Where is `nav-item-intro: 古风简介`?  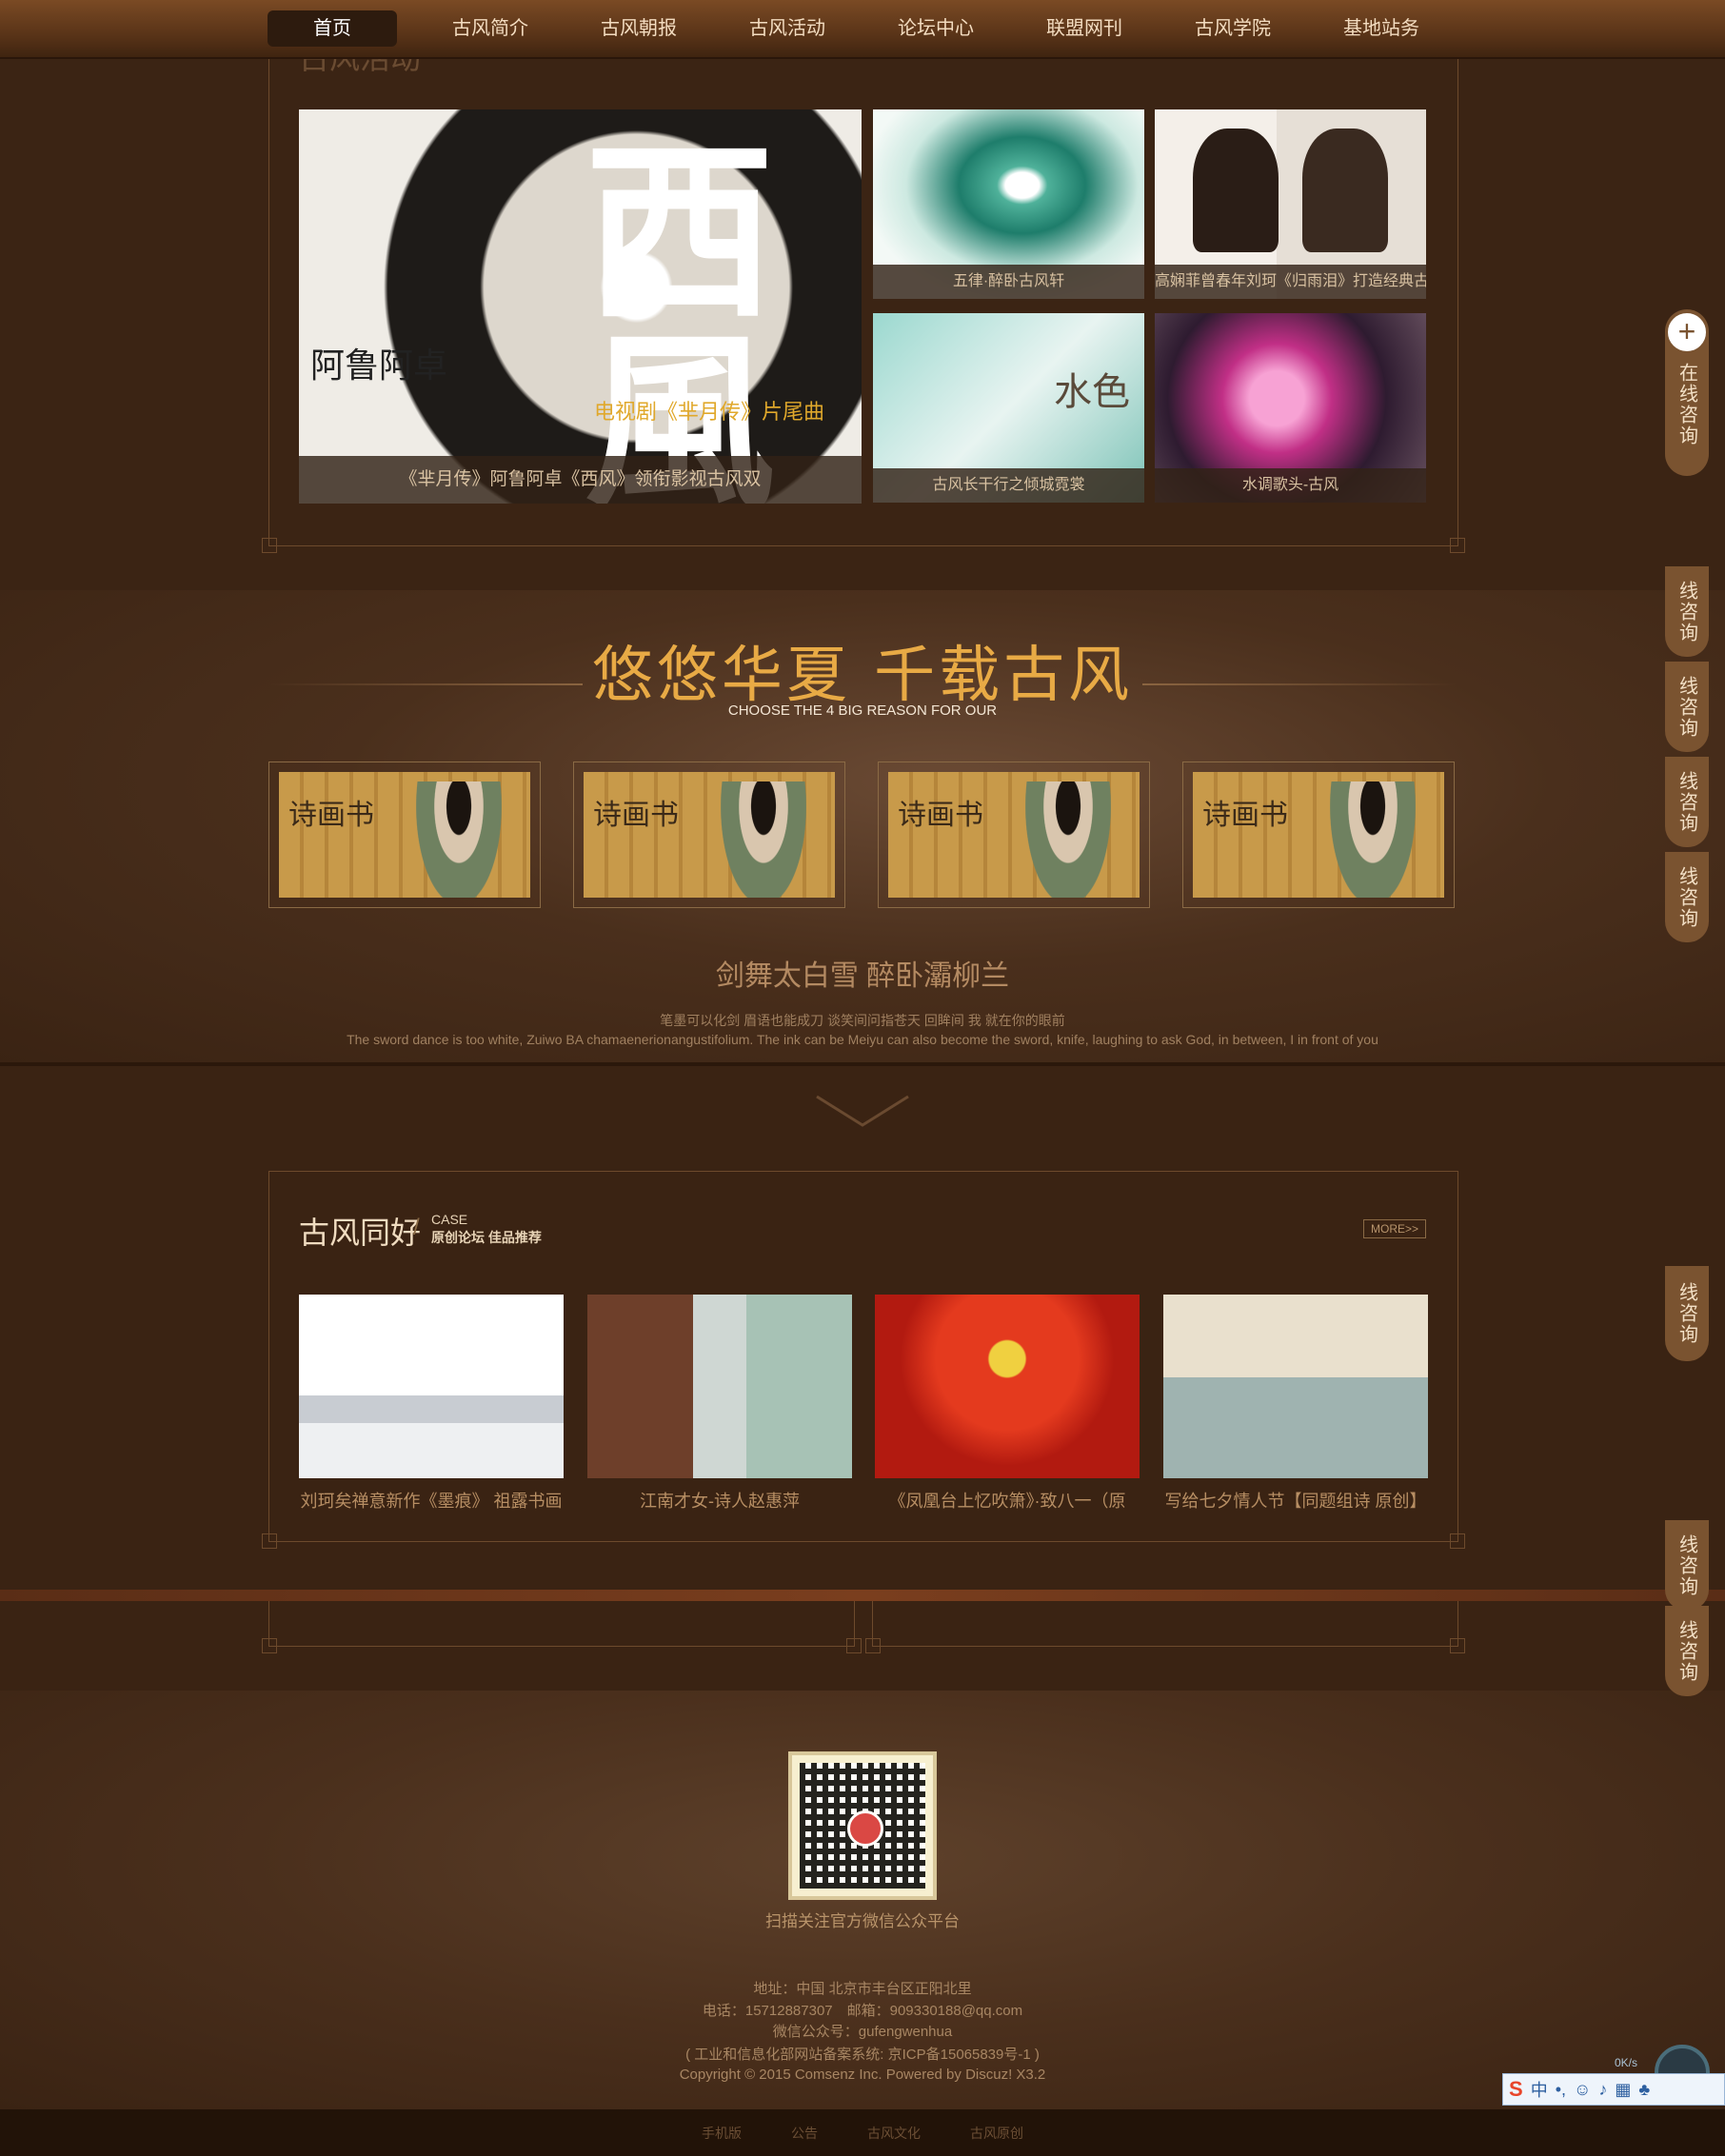 nav-item-intro: 古风简介 is located at coordinates (491, 28).